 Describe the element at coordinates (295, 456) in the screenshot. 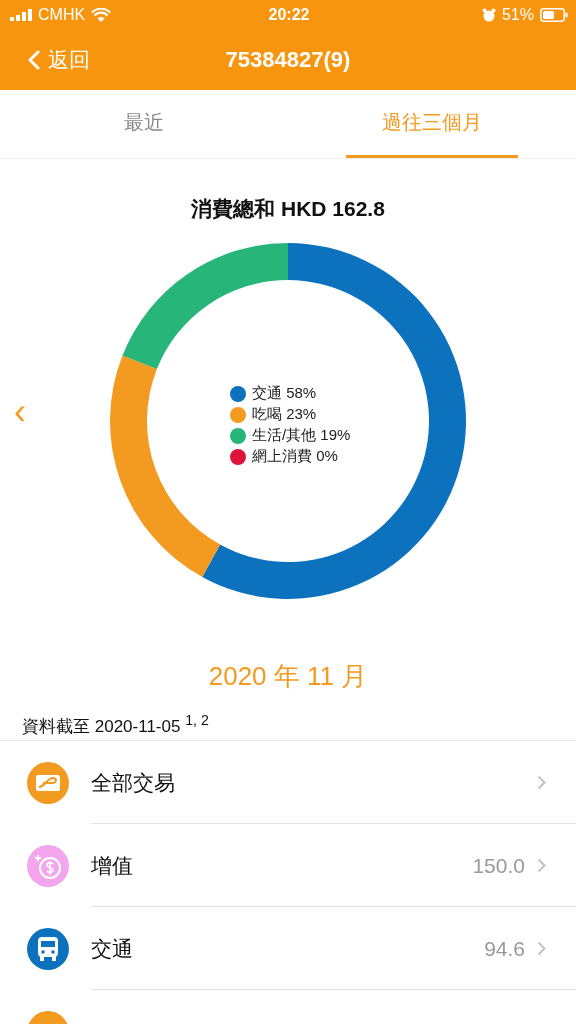

I see `legend-label: 網上消費 0%` at that location.